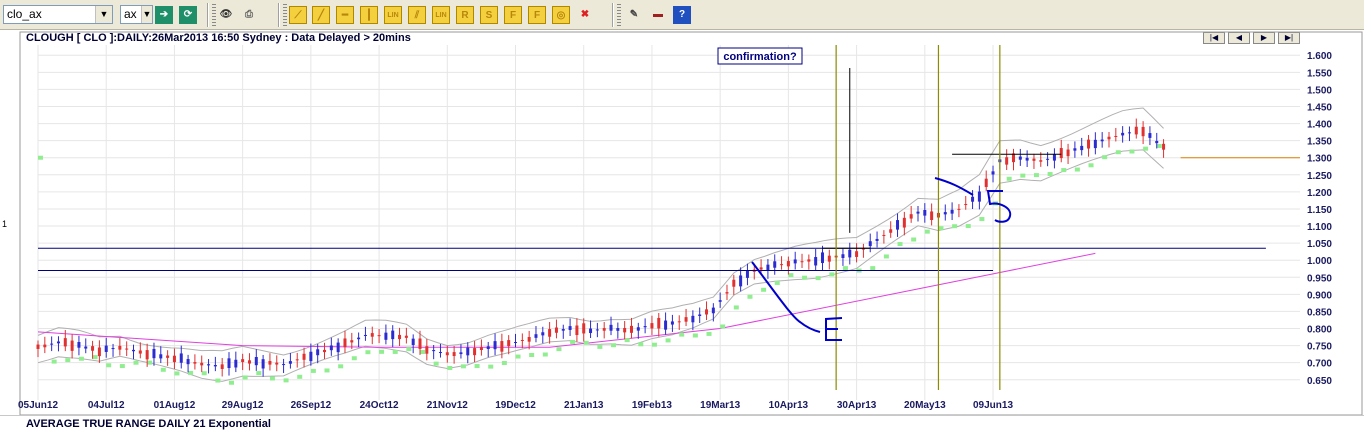 The height and width of the screenshot is (434, 1364). I want to click on s-tool-icon: S, so click(489, 15).